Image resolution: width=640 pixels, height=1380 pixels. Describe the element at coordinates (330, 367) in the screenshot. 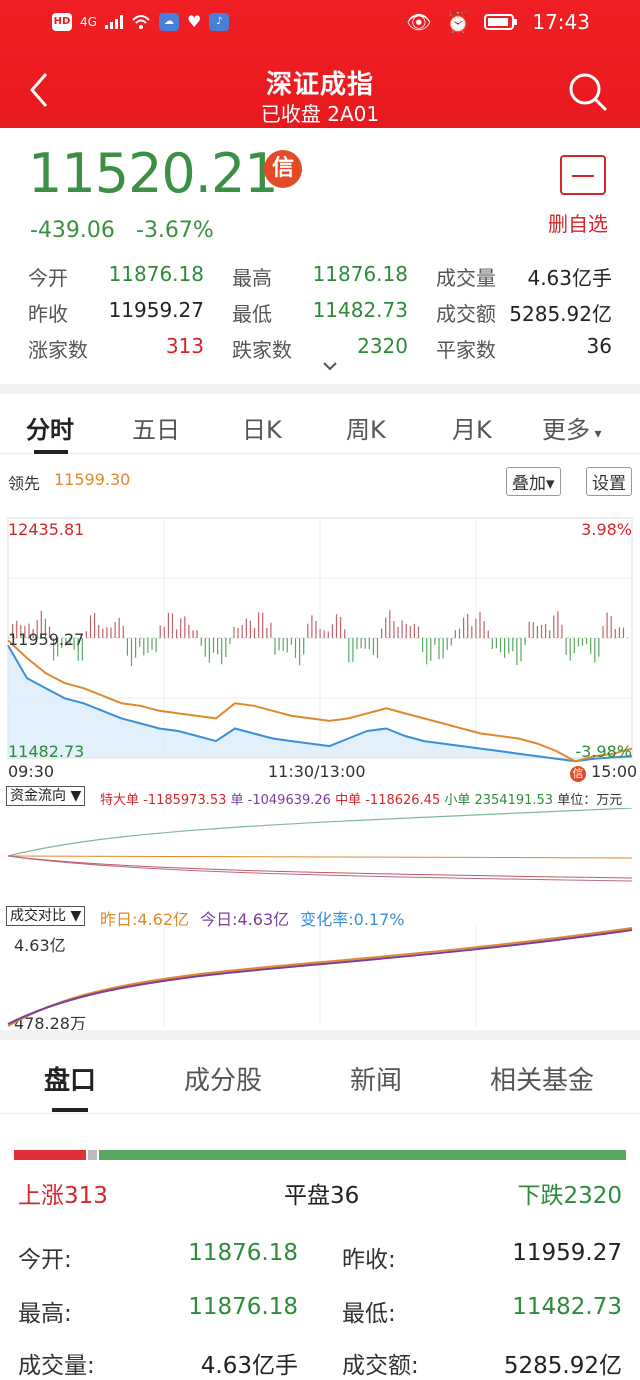

I see `expand-chevron-icon` at that location.